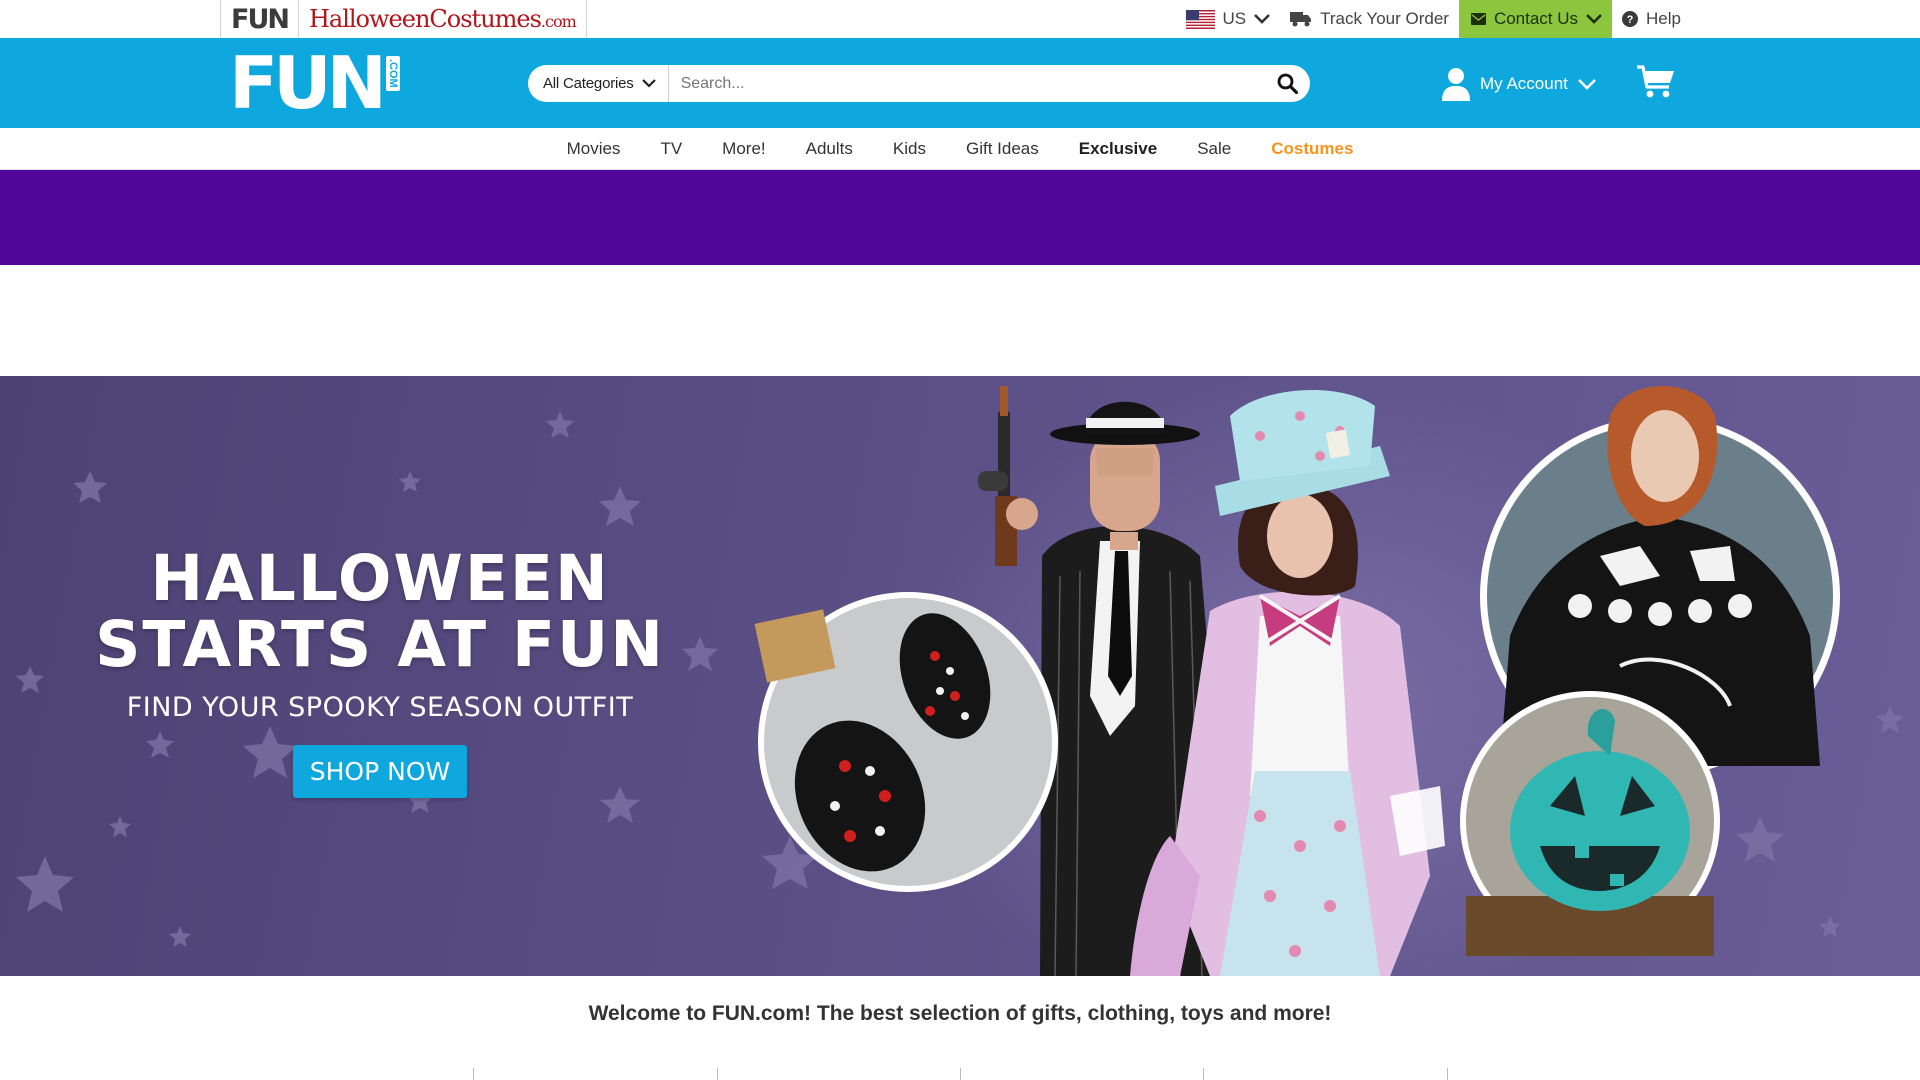  I want to click on envelope-icon, so click(1478, 19).